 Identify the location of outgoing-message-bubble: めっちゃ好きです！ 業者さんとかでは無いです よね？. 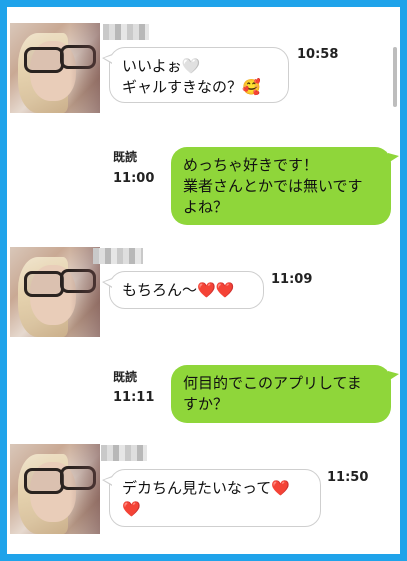
(285, 186).